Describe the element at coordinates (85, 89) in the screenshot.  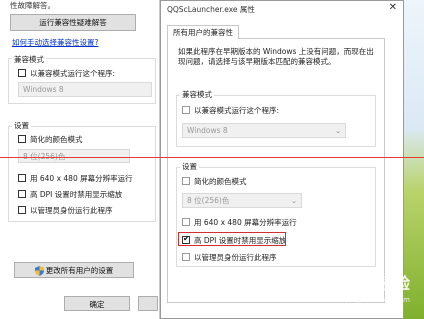
I see `compat-os-select: Windows 8` at that location.